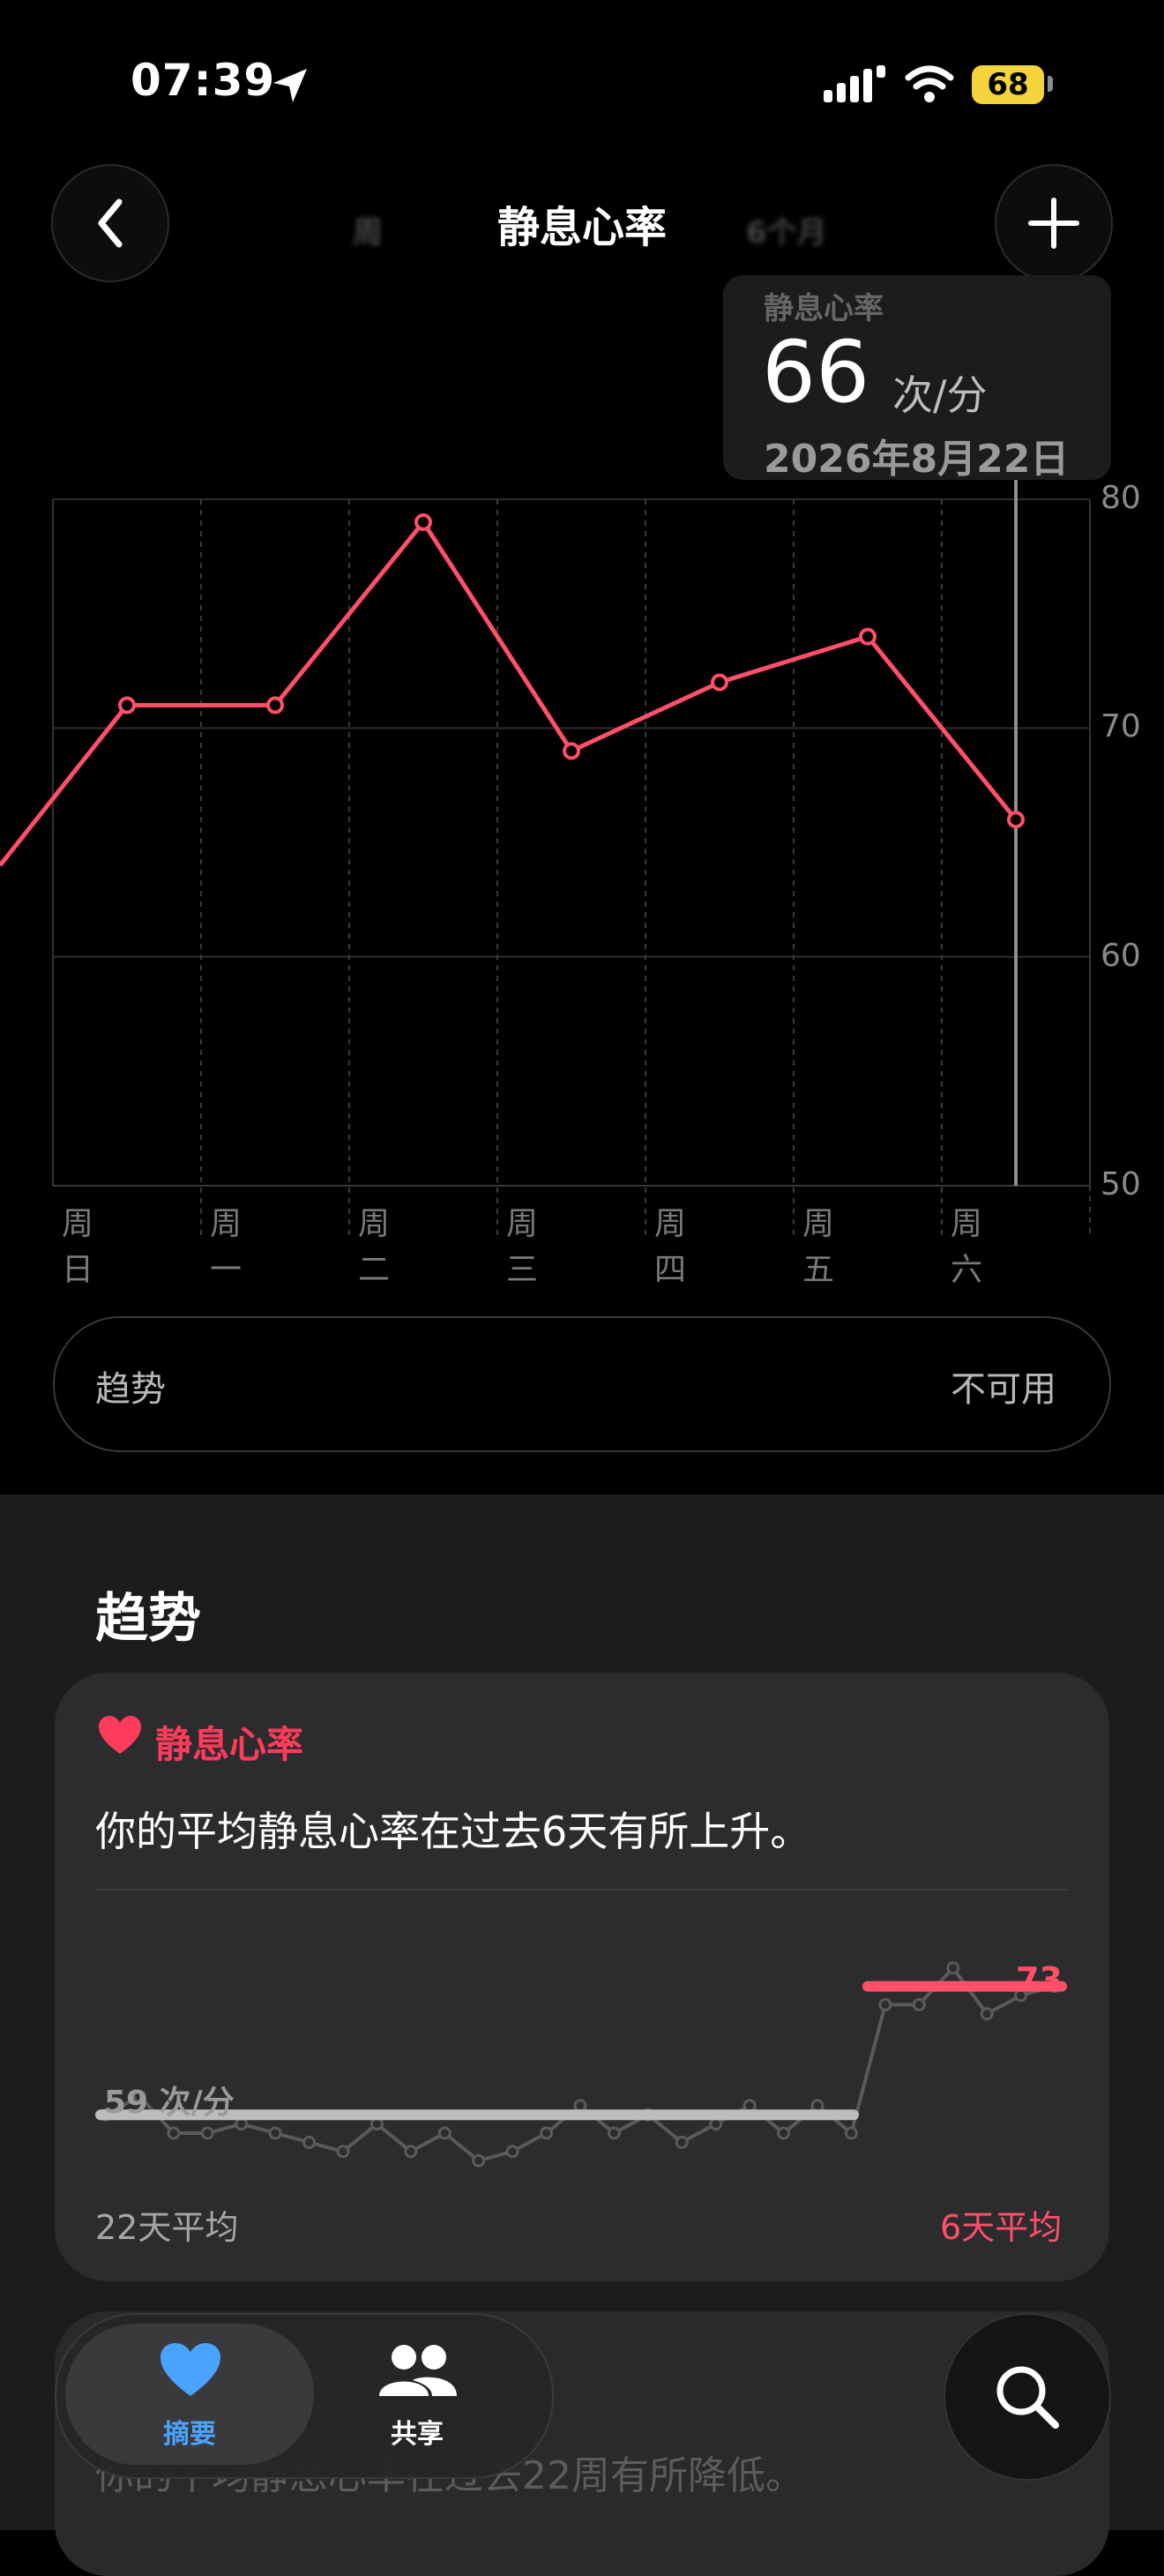 The width and height of the screenshot is (1164, 2576). What do you see at coordinates (167, 2227) in the screenshot?
I see `old-average-period: 22天平均` at bounding box center [167, 2227].